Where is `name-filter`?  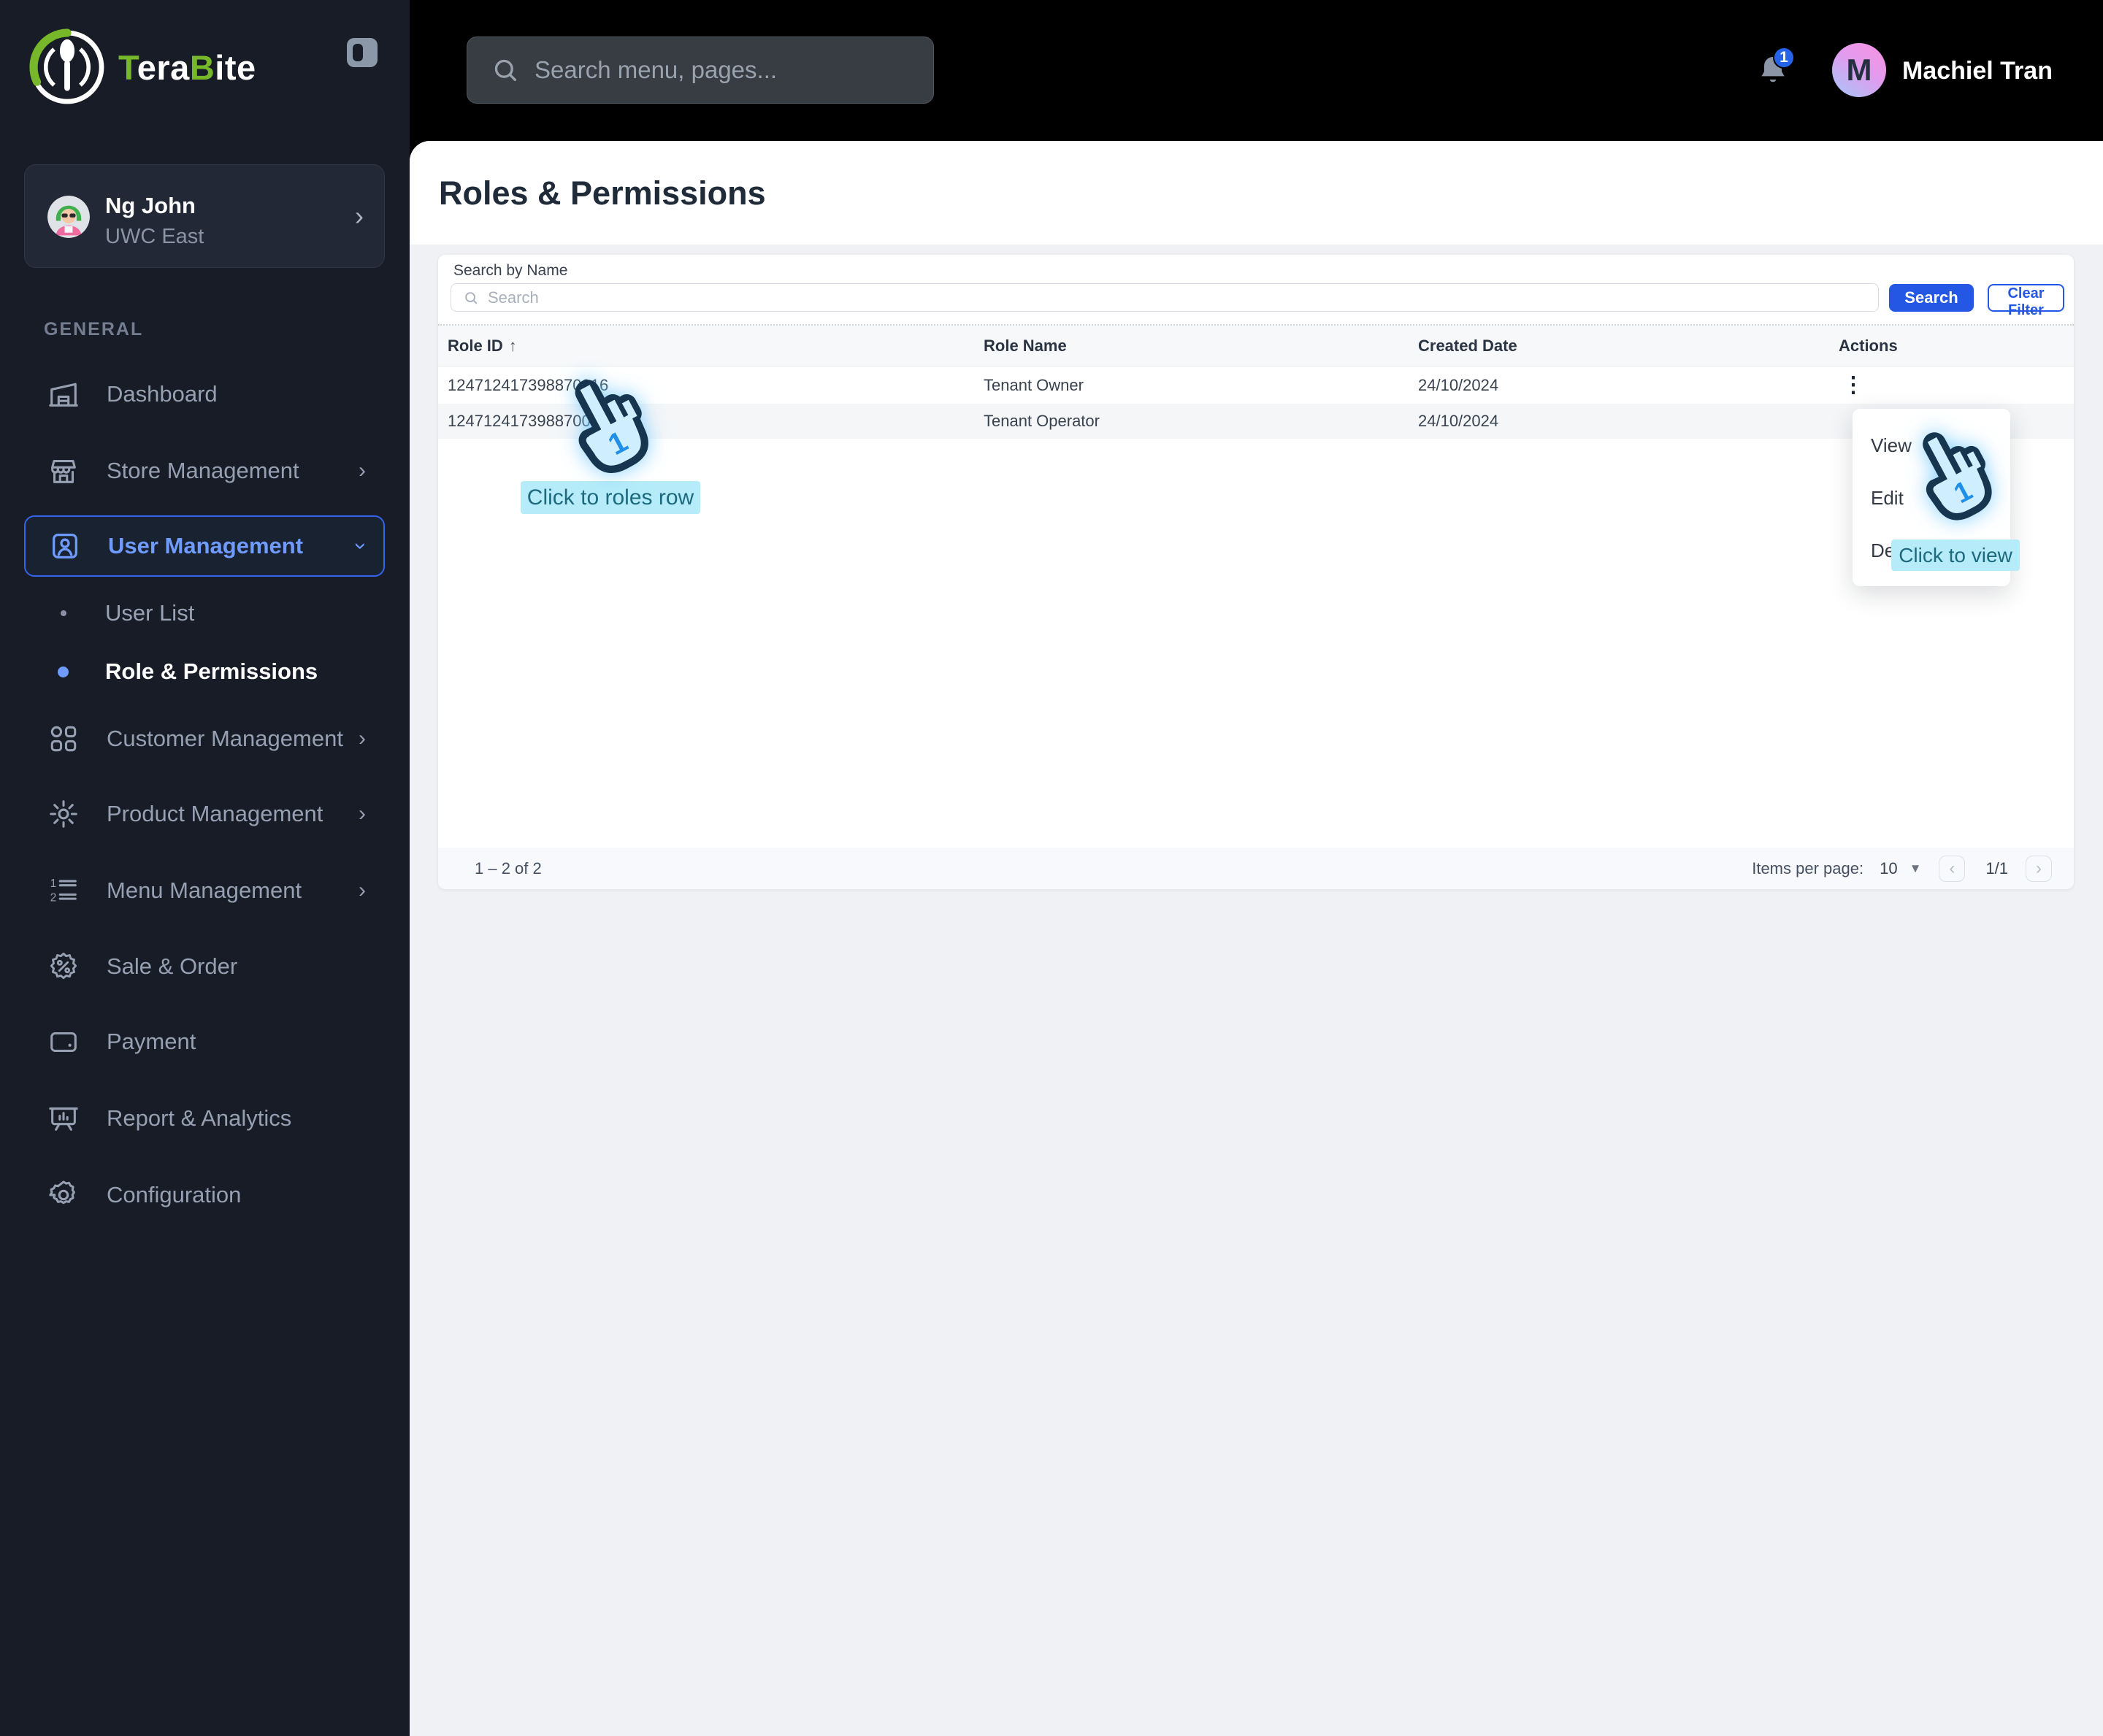
name-filter is located at coordinates (1165, 297).